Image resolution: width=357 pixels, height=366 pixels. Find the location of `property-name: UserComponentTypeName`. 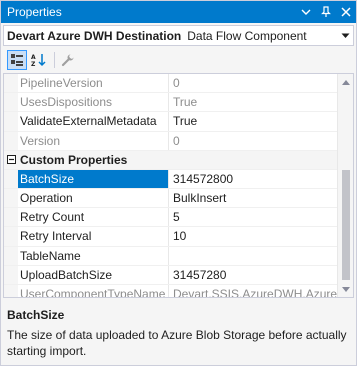

property-name: UserComponentTypeName is located at coordinates (93, 290).